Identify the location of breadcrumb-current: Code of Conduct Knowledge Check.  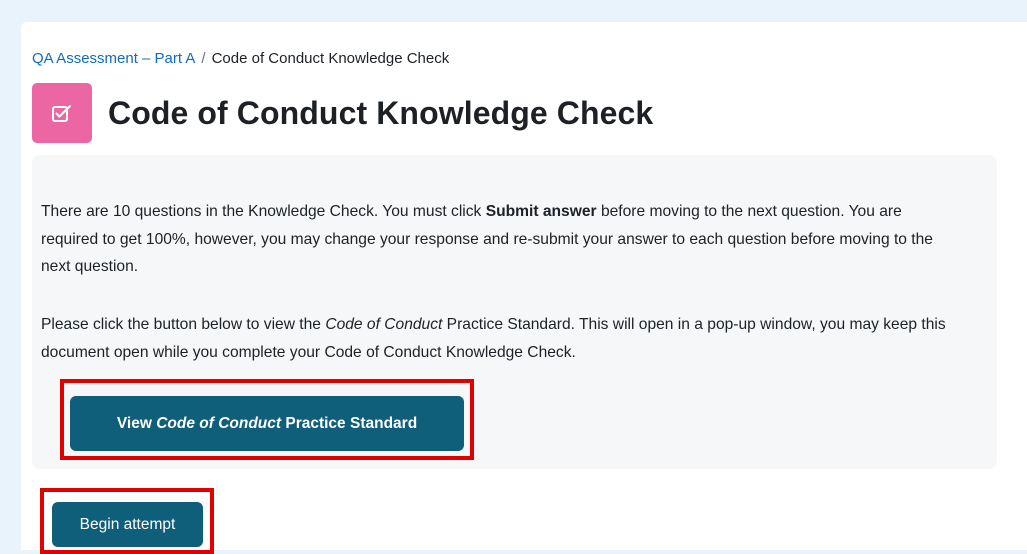
(330, 58).